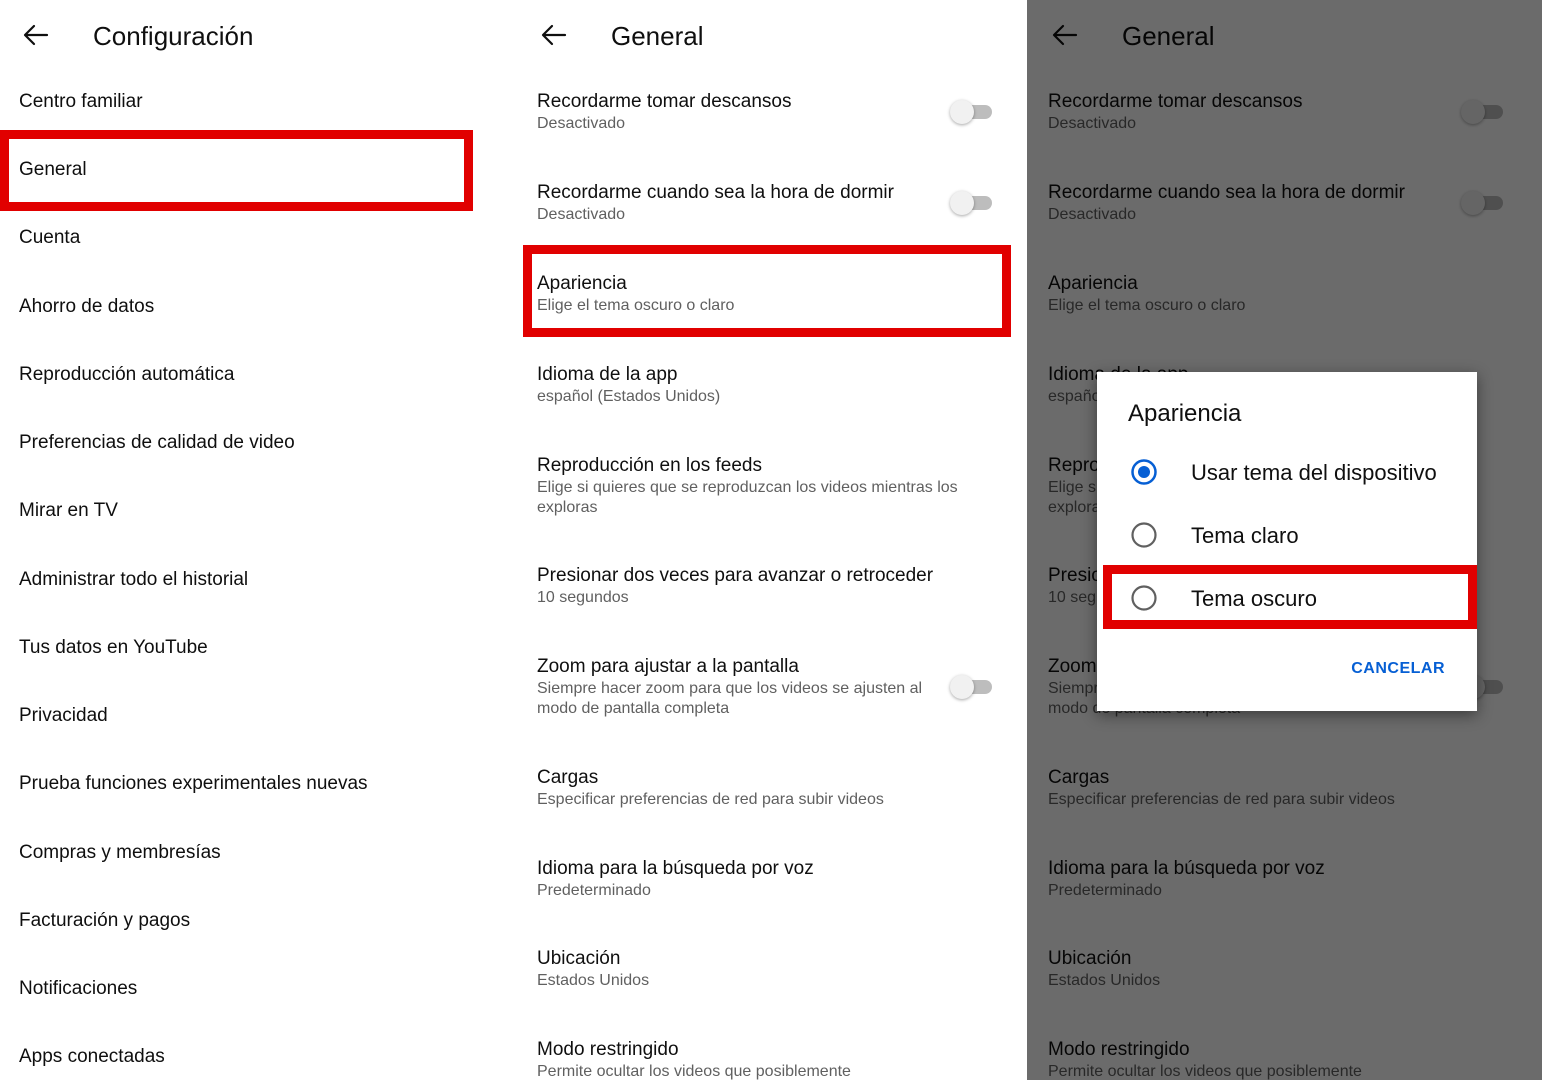 The height and width of the screenshot is (1080, 1542). I want to click on setting-subtitle: Predeterminado, so click(594, 890).